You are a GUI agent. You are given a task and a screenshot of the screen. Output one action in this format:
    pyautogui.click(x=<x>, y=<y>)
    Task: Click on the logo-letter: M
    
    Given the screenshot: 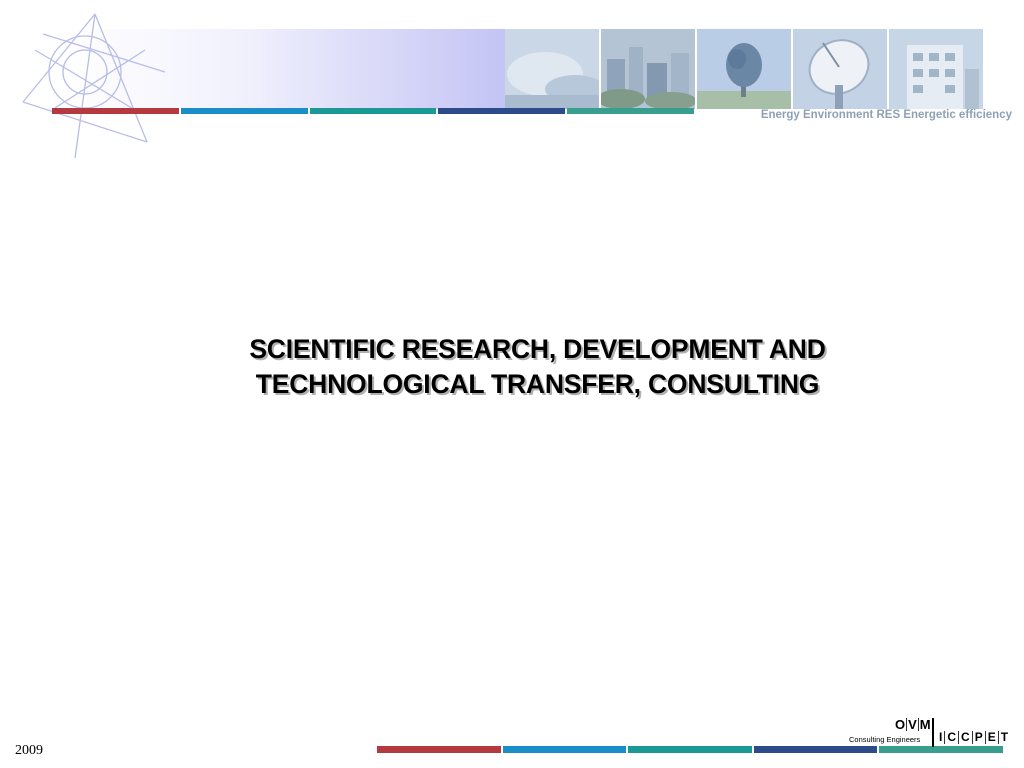 What is the action you would take?
    pyautogui.click(x=924, y=724)
    